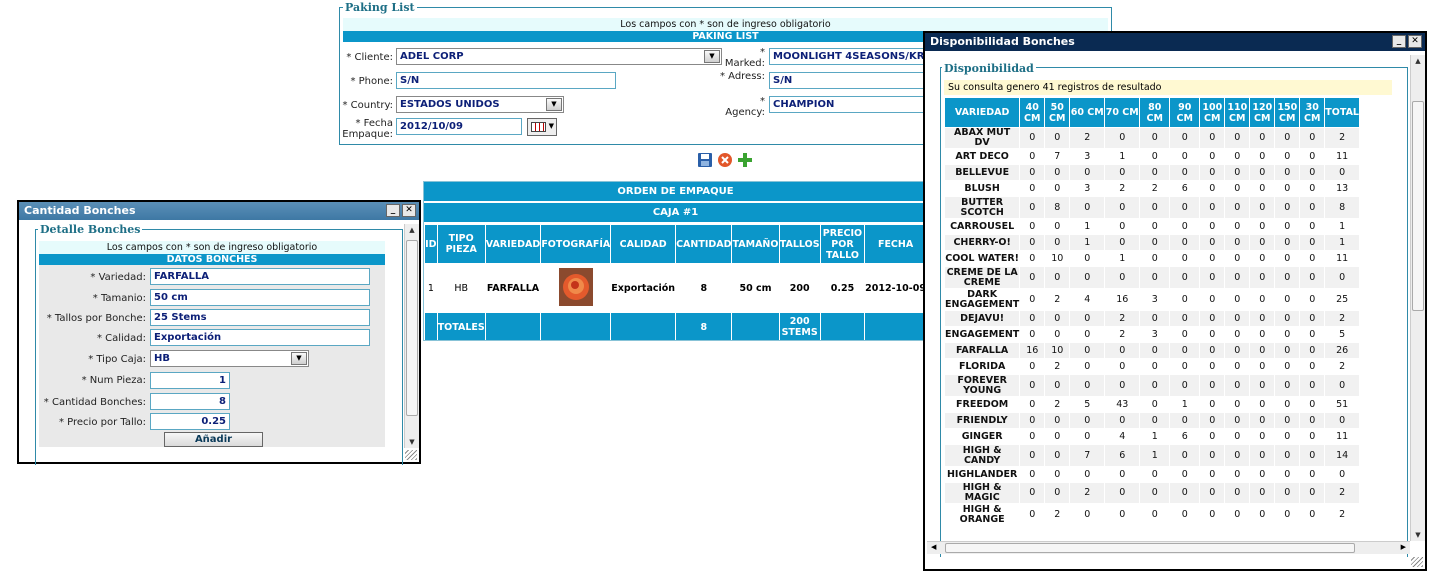  What do you see at coordinates (229, 358) in the screenshot?
I see `tipo-caja-select: HB ▼` at bounding box center [229, 358].